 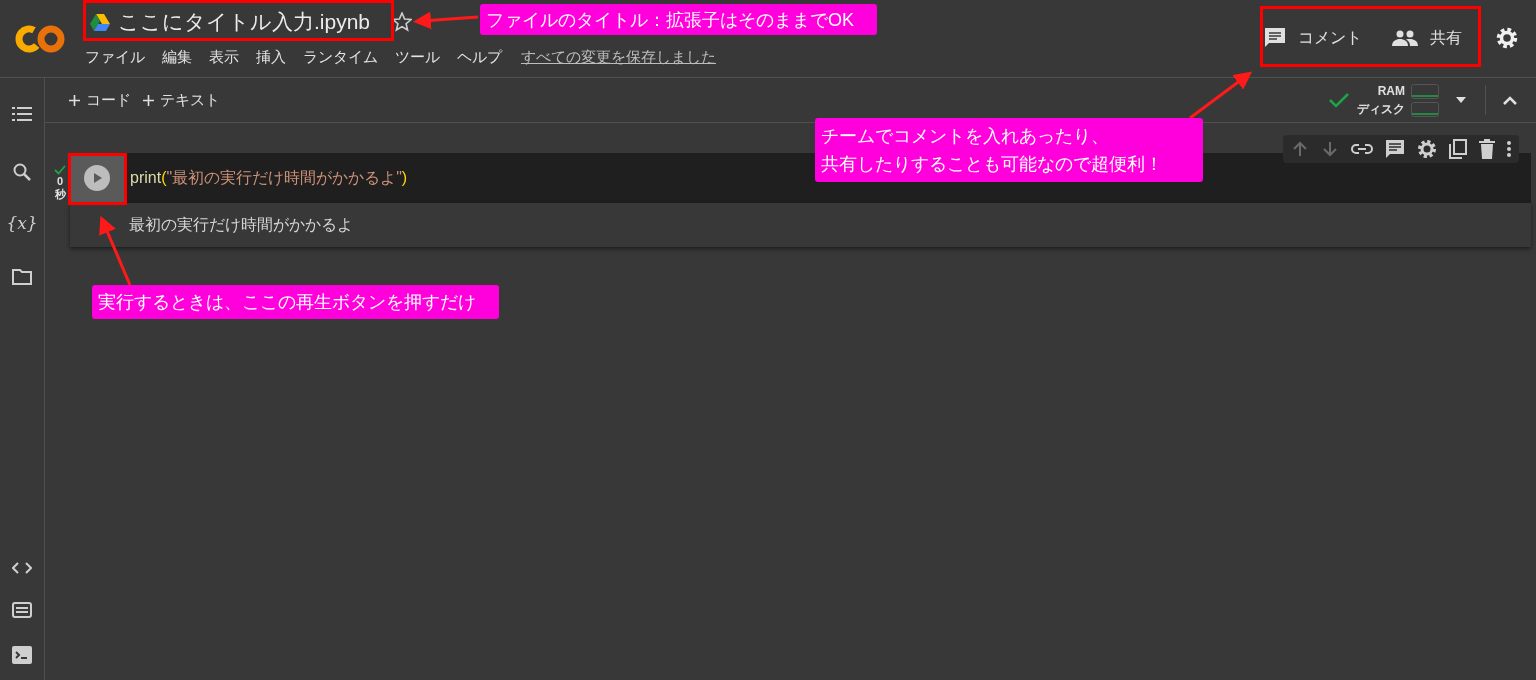 I want to click on cell-output: 最初の実行だけ時間がかかるよ, so click(x=241, y=225).